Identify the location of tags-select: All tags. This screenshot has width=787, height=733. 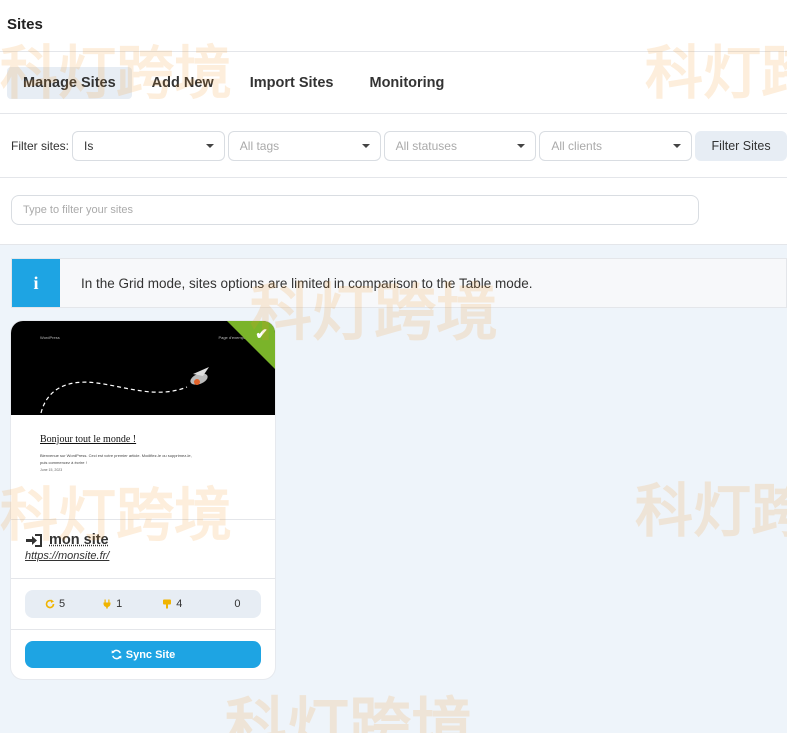
(304, 146).